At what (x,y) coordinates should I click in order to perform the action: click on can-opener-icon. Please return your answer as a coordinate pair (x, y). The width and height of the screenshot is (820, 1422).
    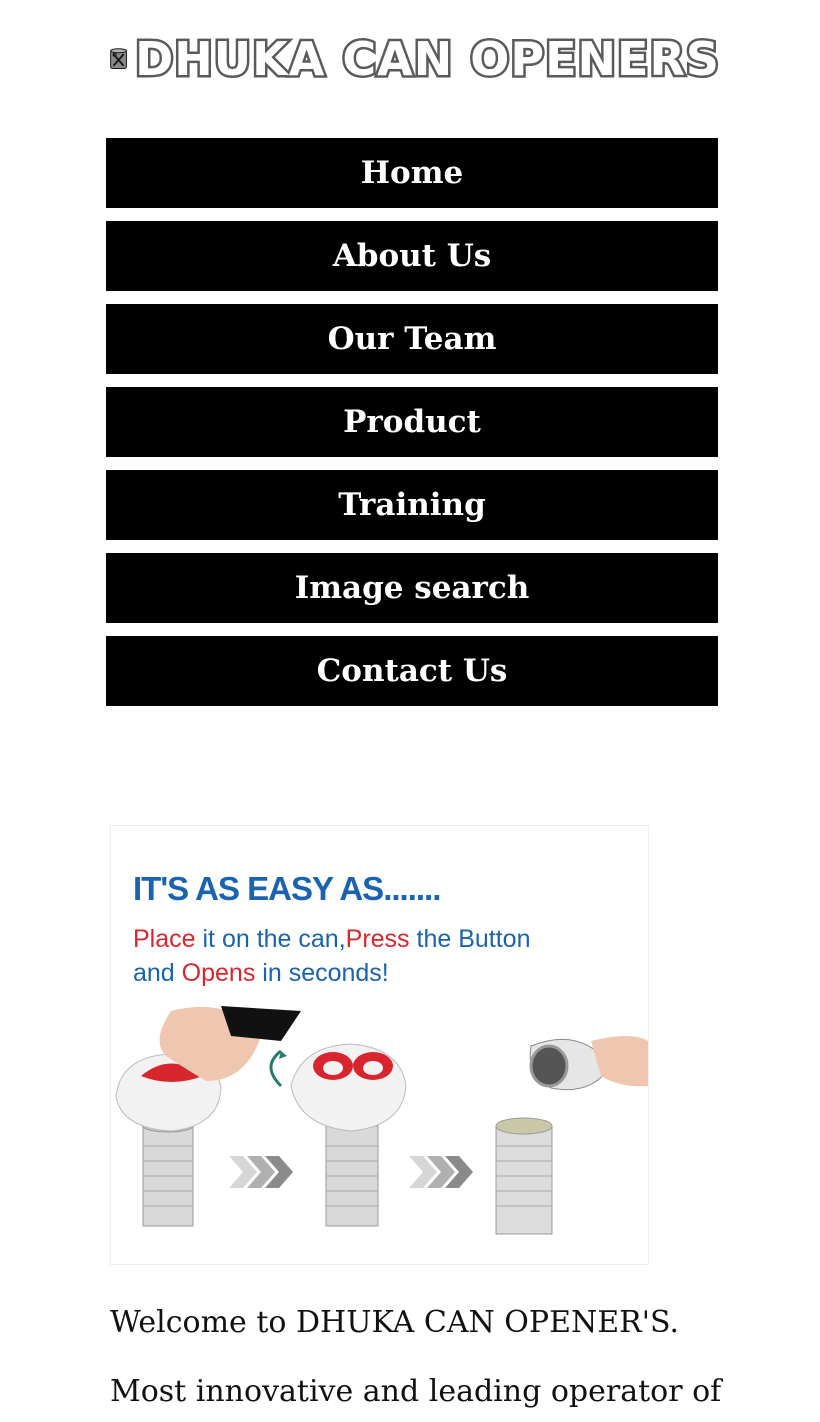
    Looking at the image, I should click on (118, 59).